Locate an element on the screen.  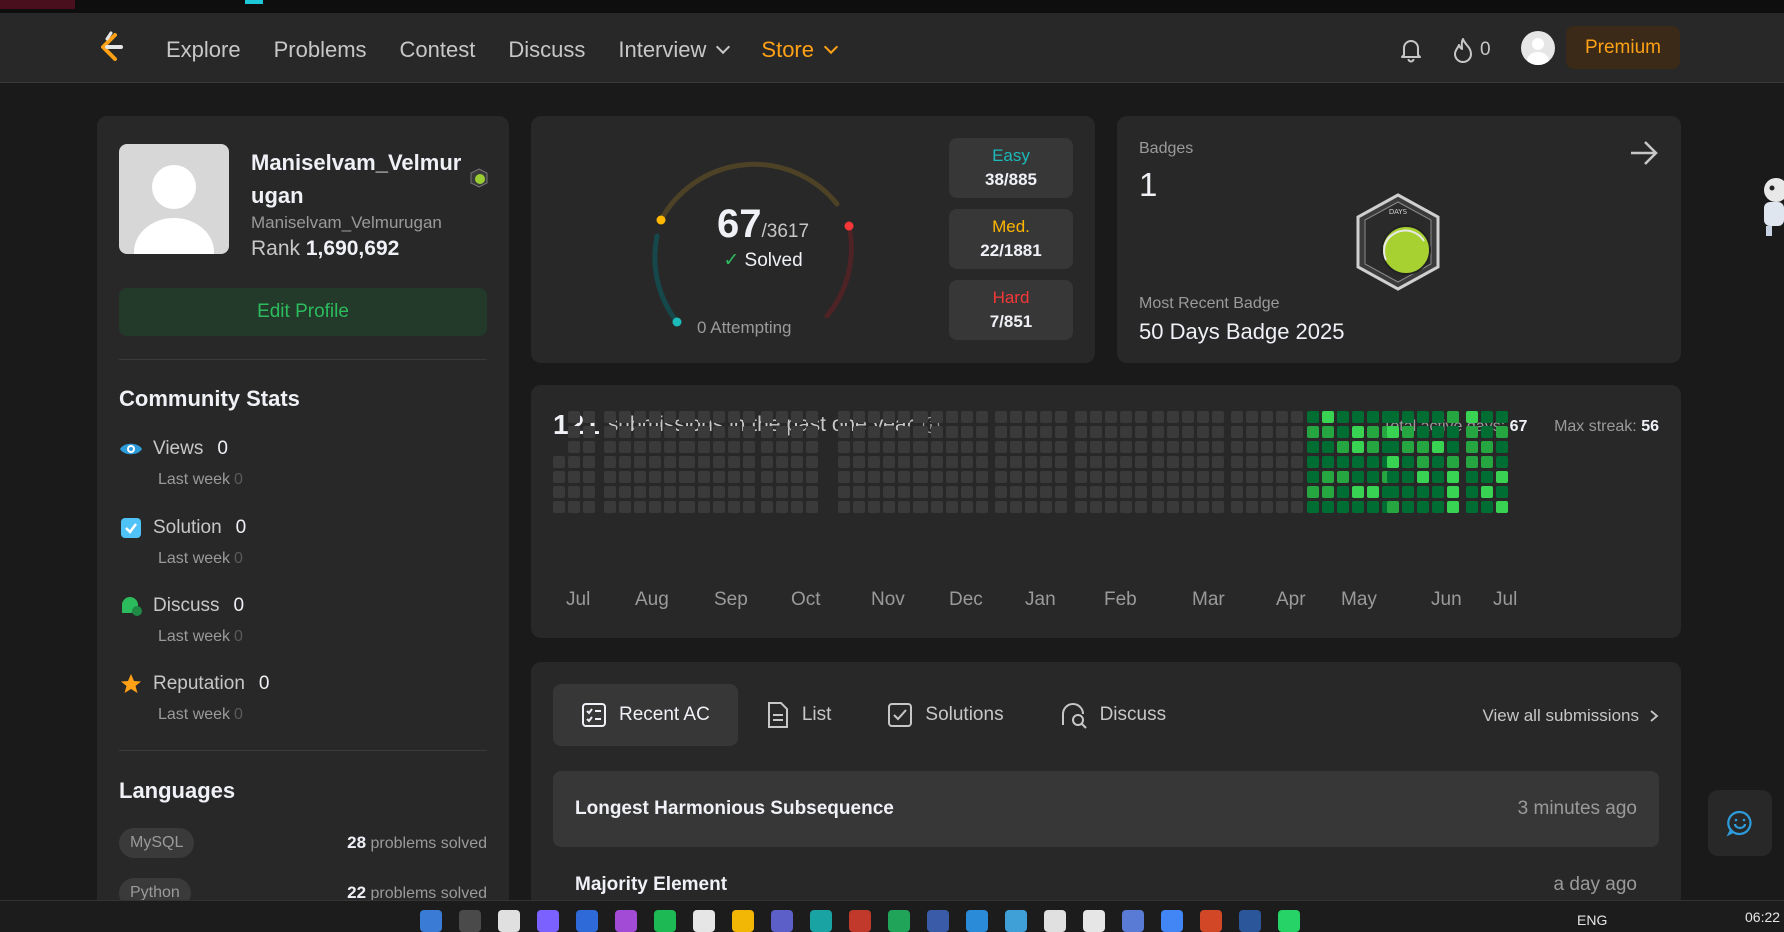
tab-recent-ac: Recent AC is located at coordinates (645, 715).